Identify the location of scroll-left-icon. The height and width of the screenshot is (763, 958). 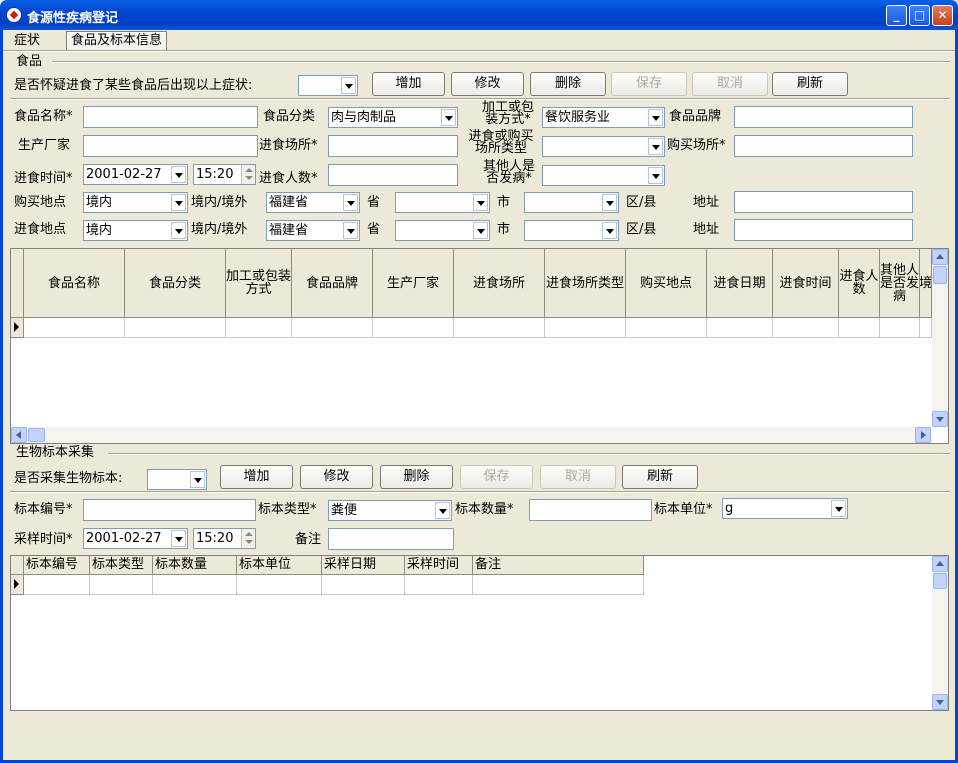
(19, 435).